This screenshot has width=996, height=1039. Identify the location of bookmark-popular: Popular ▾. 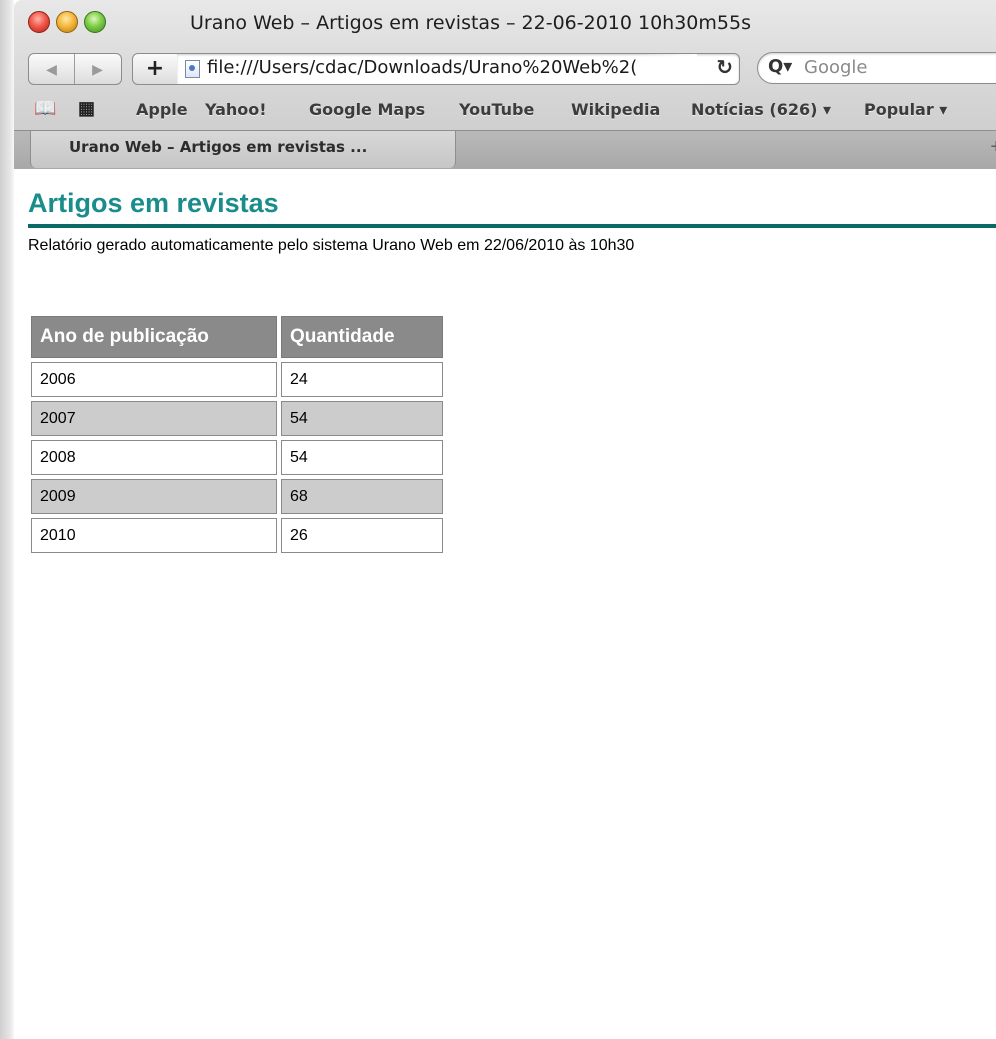
(905, 109).